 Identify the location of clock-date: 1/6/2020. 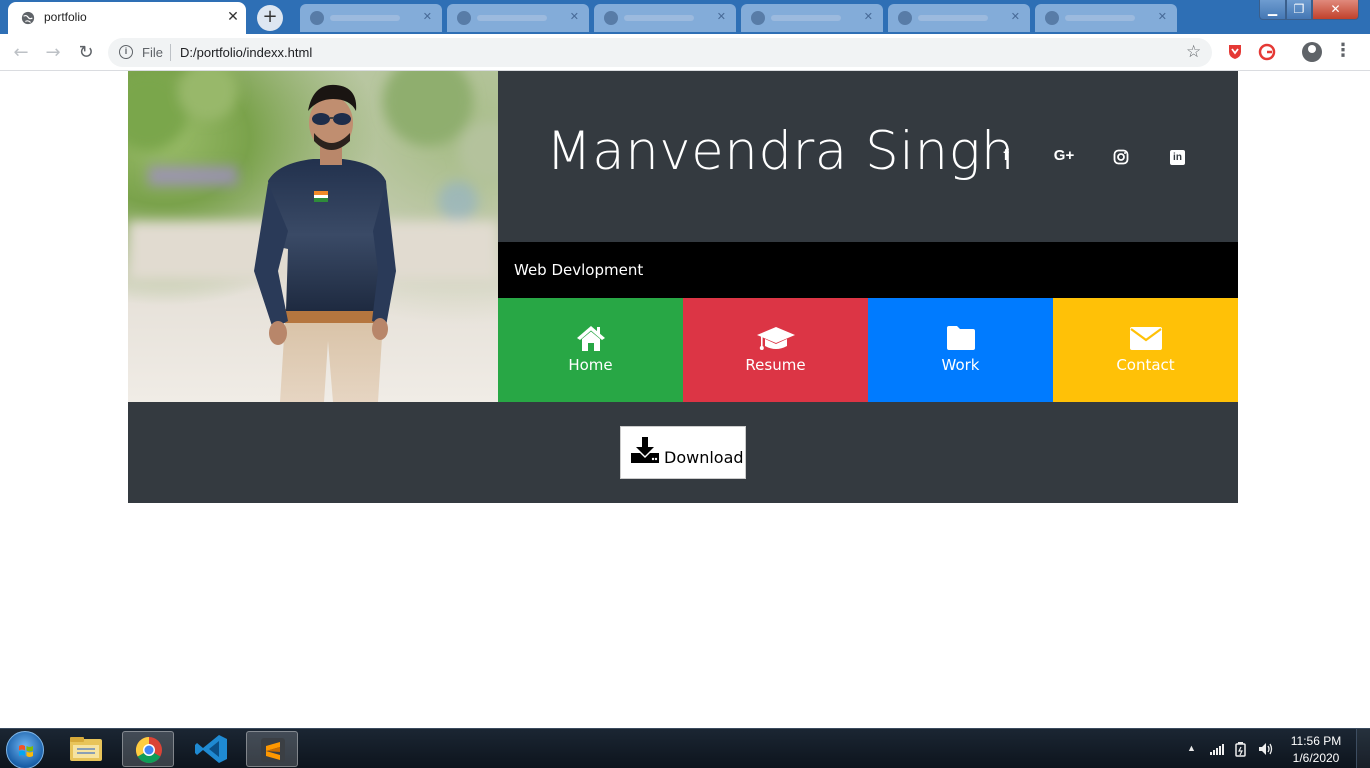
(1316, 758).